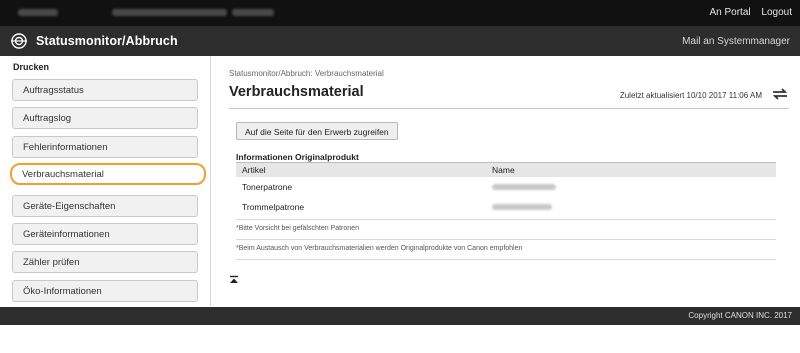 This screenshot has height=353, width=800. I want to click on table-header-row: Artikel Name, so click(506, 170).